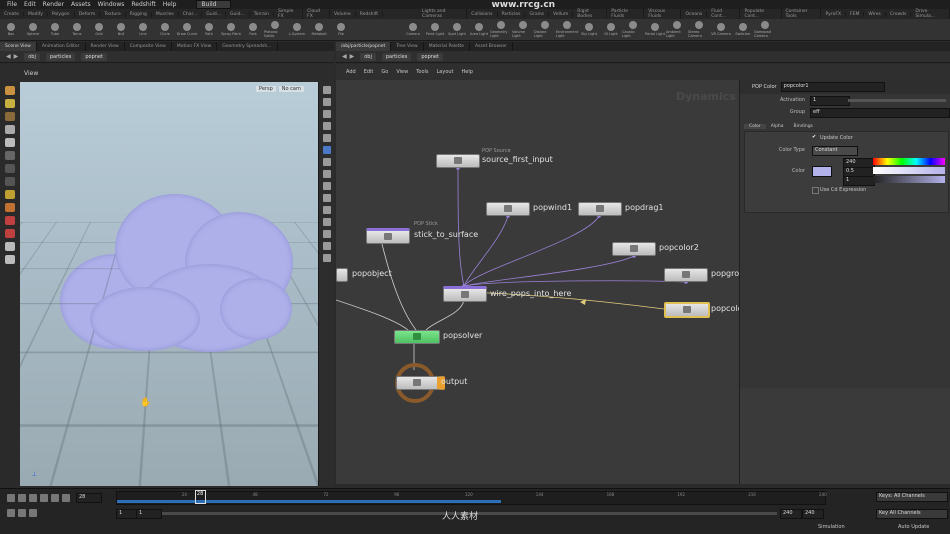 Image resolution: width=950 pixels, height=534 pixels. Describe the element at coordinates (388, 236) in the screenshot. I see `node-stick-to-surface` at that location.